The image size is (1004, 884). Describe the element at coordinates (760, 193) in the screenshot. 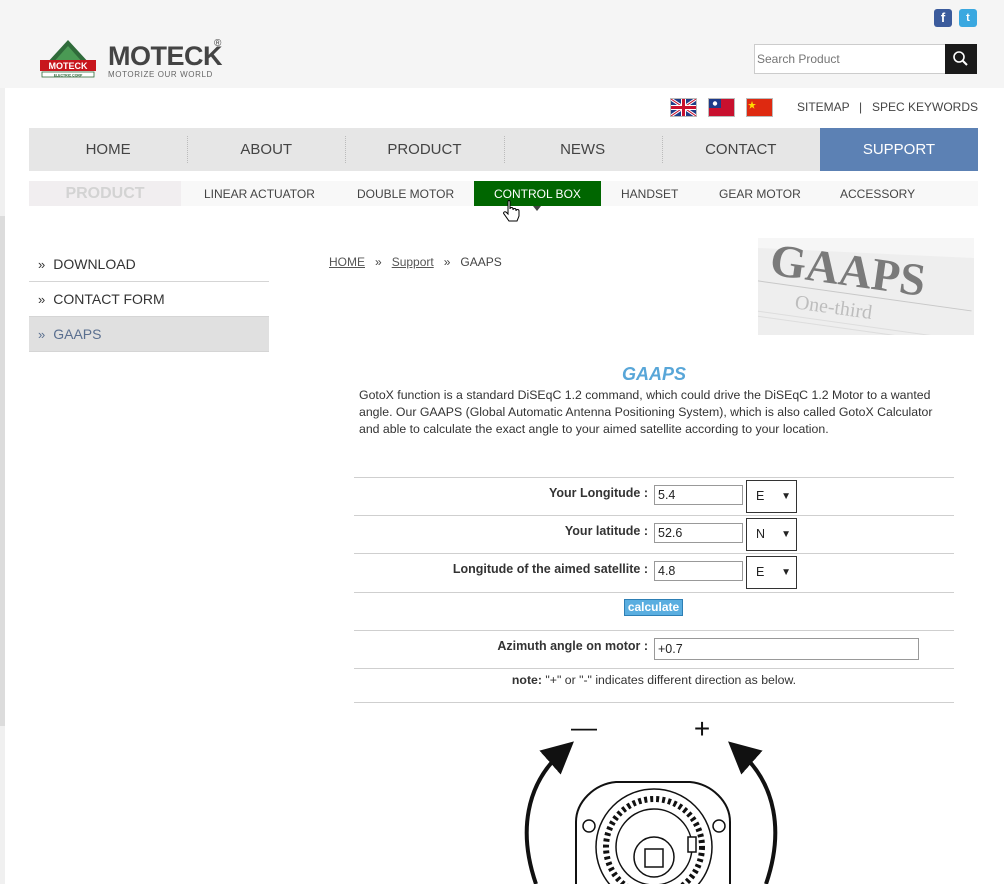

I see `subnav-gear-motor: GEAR MOTOR` at that location.